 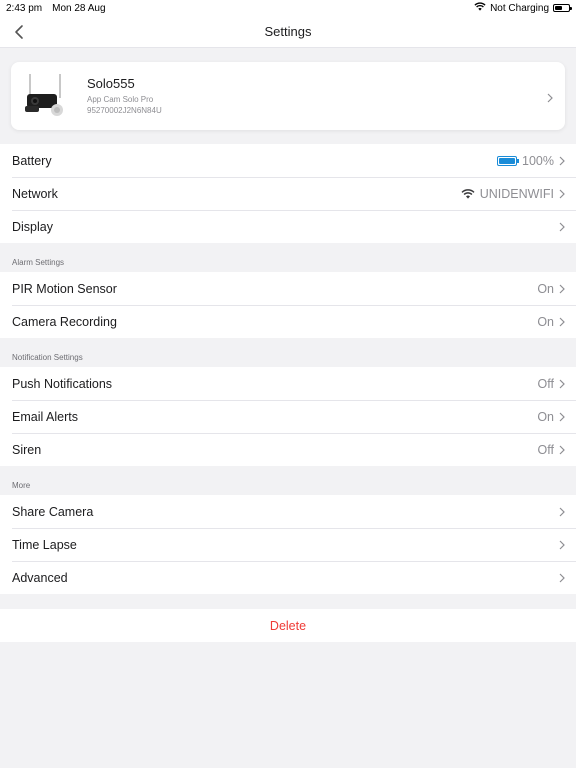 What do you see at coordinates (519, 8) in the screenshot?
I see `charging-status: Not Charging` at bounding box center [519, 8].